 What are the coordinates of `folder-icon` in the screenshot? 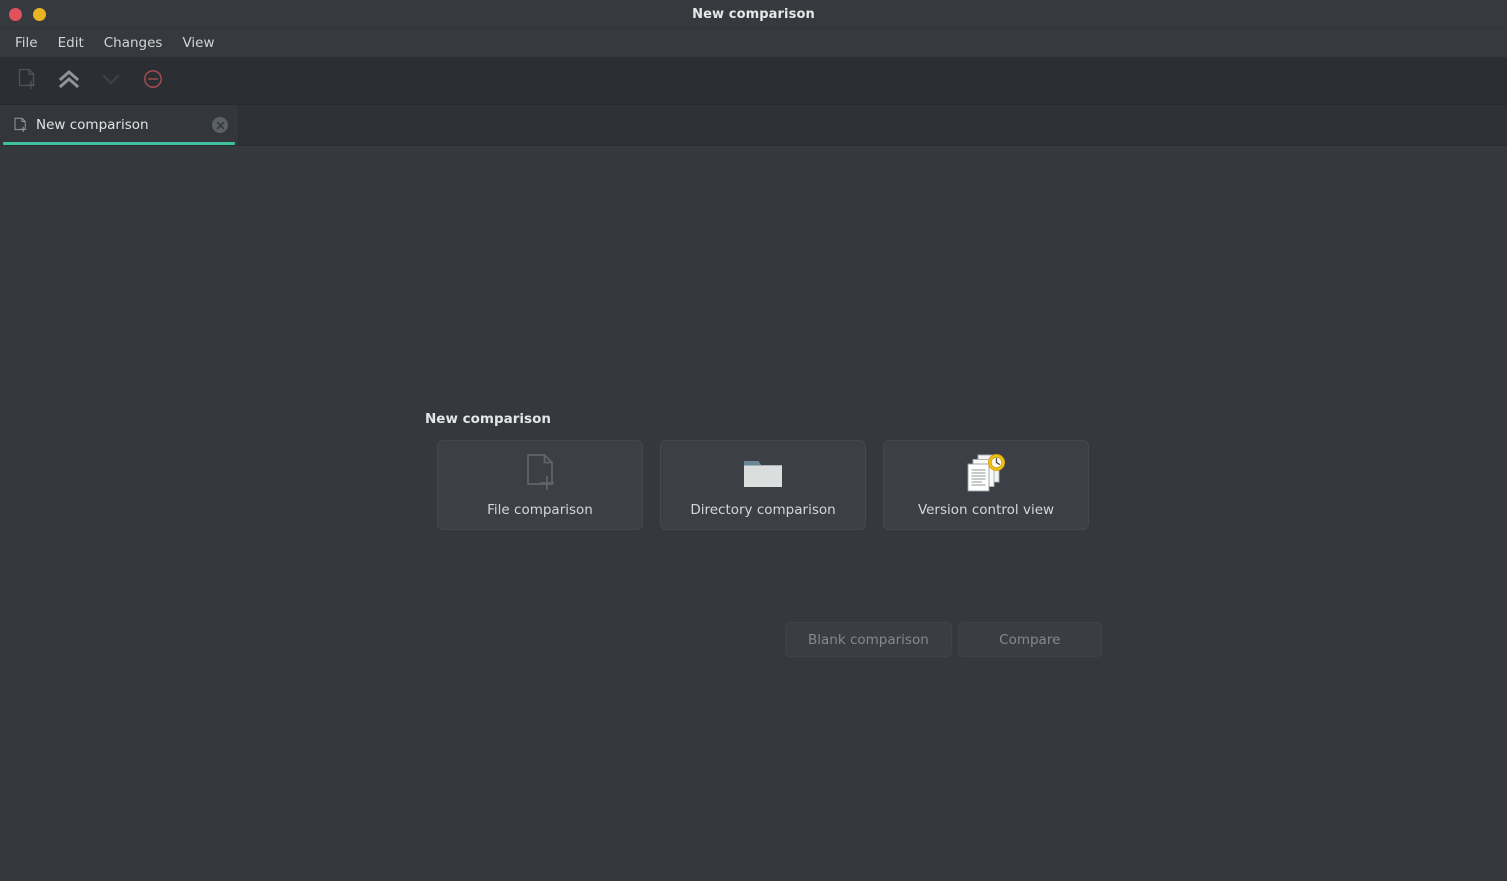 It's located at (763, 473).